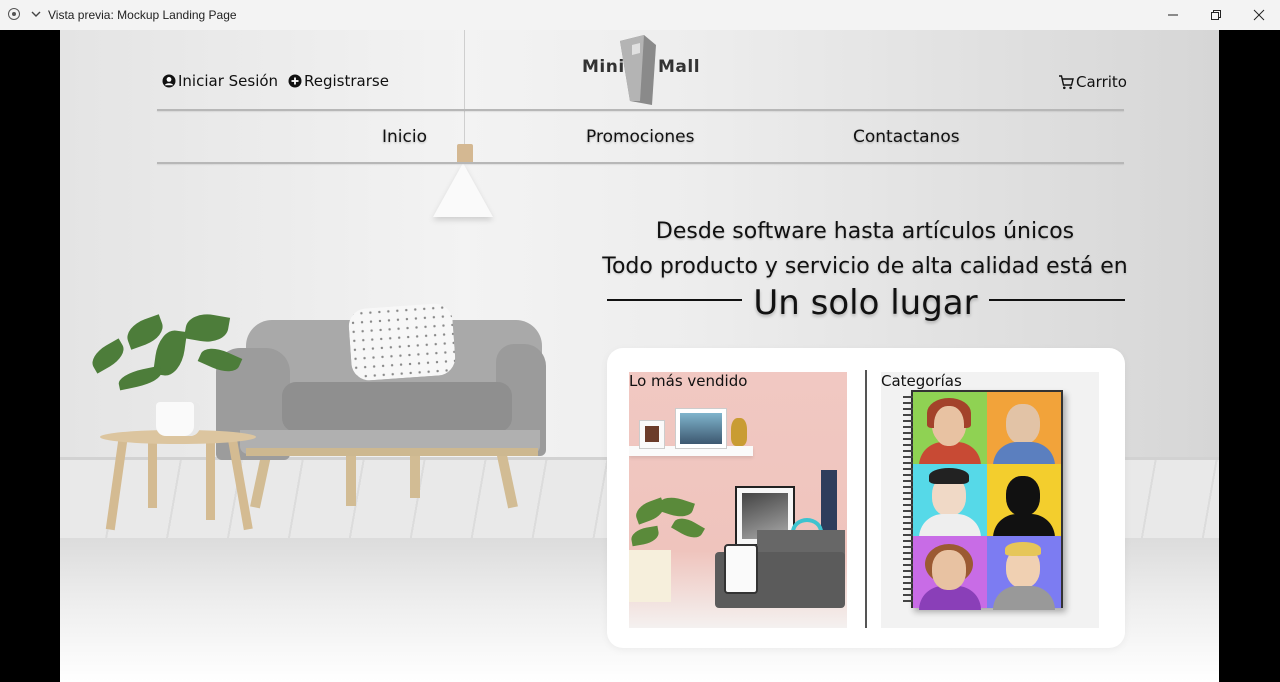 This screenshot has width=1280, height=682. Describe the element at coordinates (688, 381) in the screenshot. I see `best-seller-label: Lo más vendido` at that location.